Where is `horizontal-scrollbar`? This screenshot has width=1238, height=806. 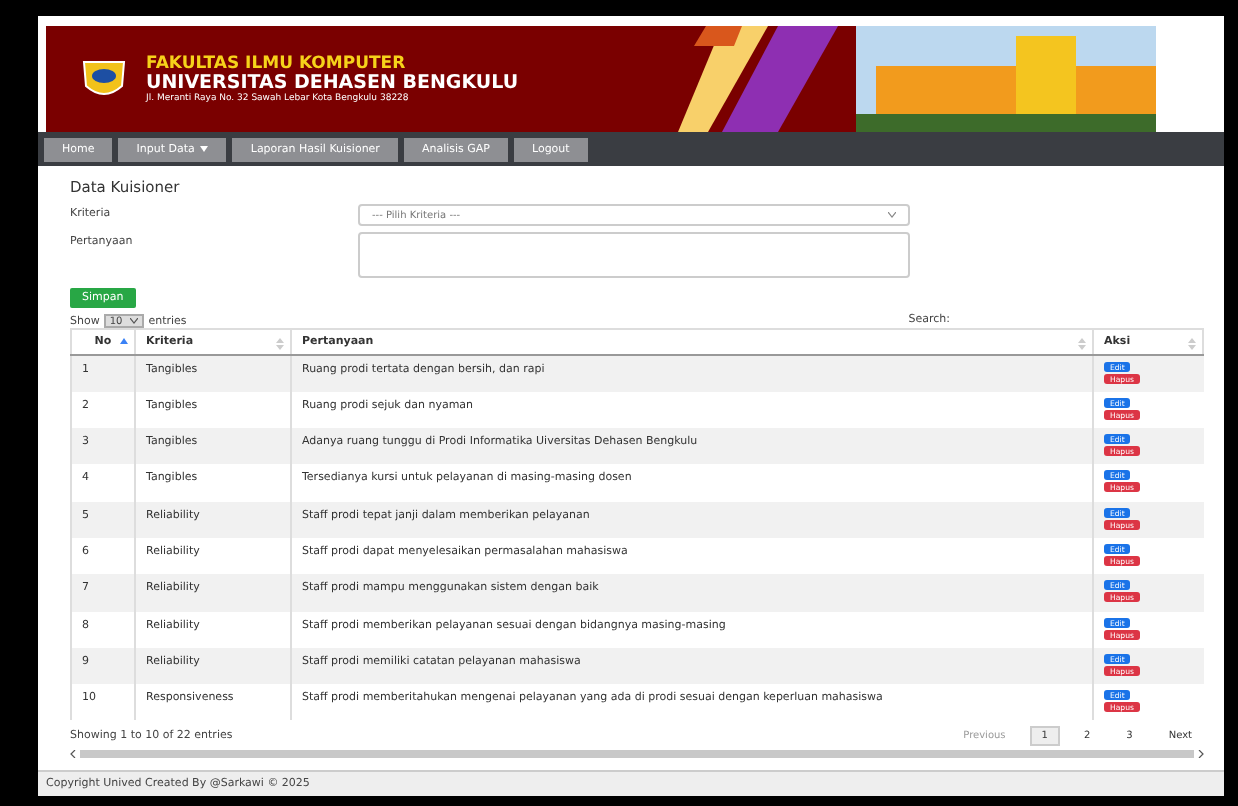
horizontal-scrollbar is located at coordinates (637, 754).